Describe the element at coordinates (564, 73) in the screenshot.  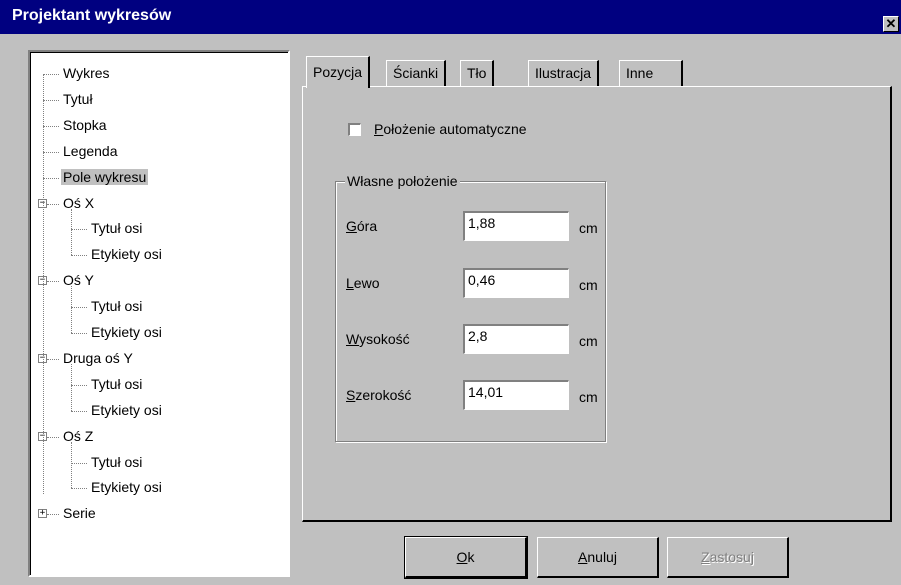
I see `tab-ilustracja: Ilustracja` at that location.